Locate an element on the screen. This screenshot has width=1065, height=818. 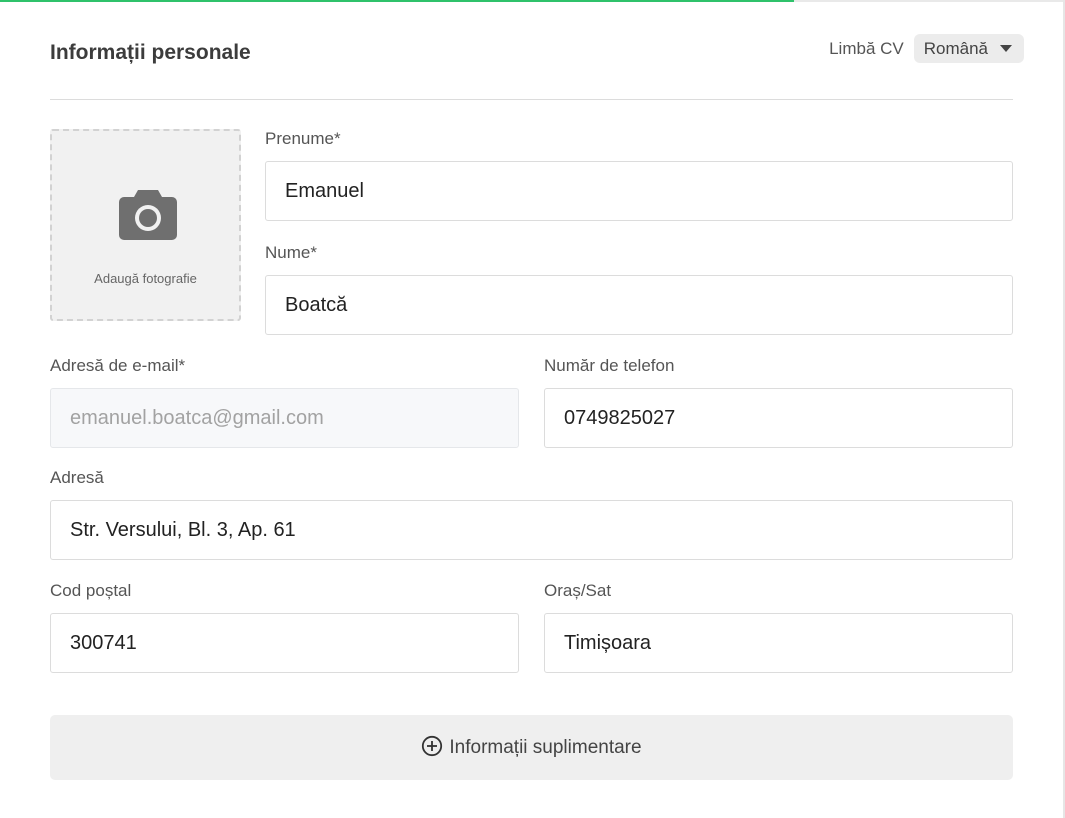
city-input: Timișoara is located at coordinates (778, 643).